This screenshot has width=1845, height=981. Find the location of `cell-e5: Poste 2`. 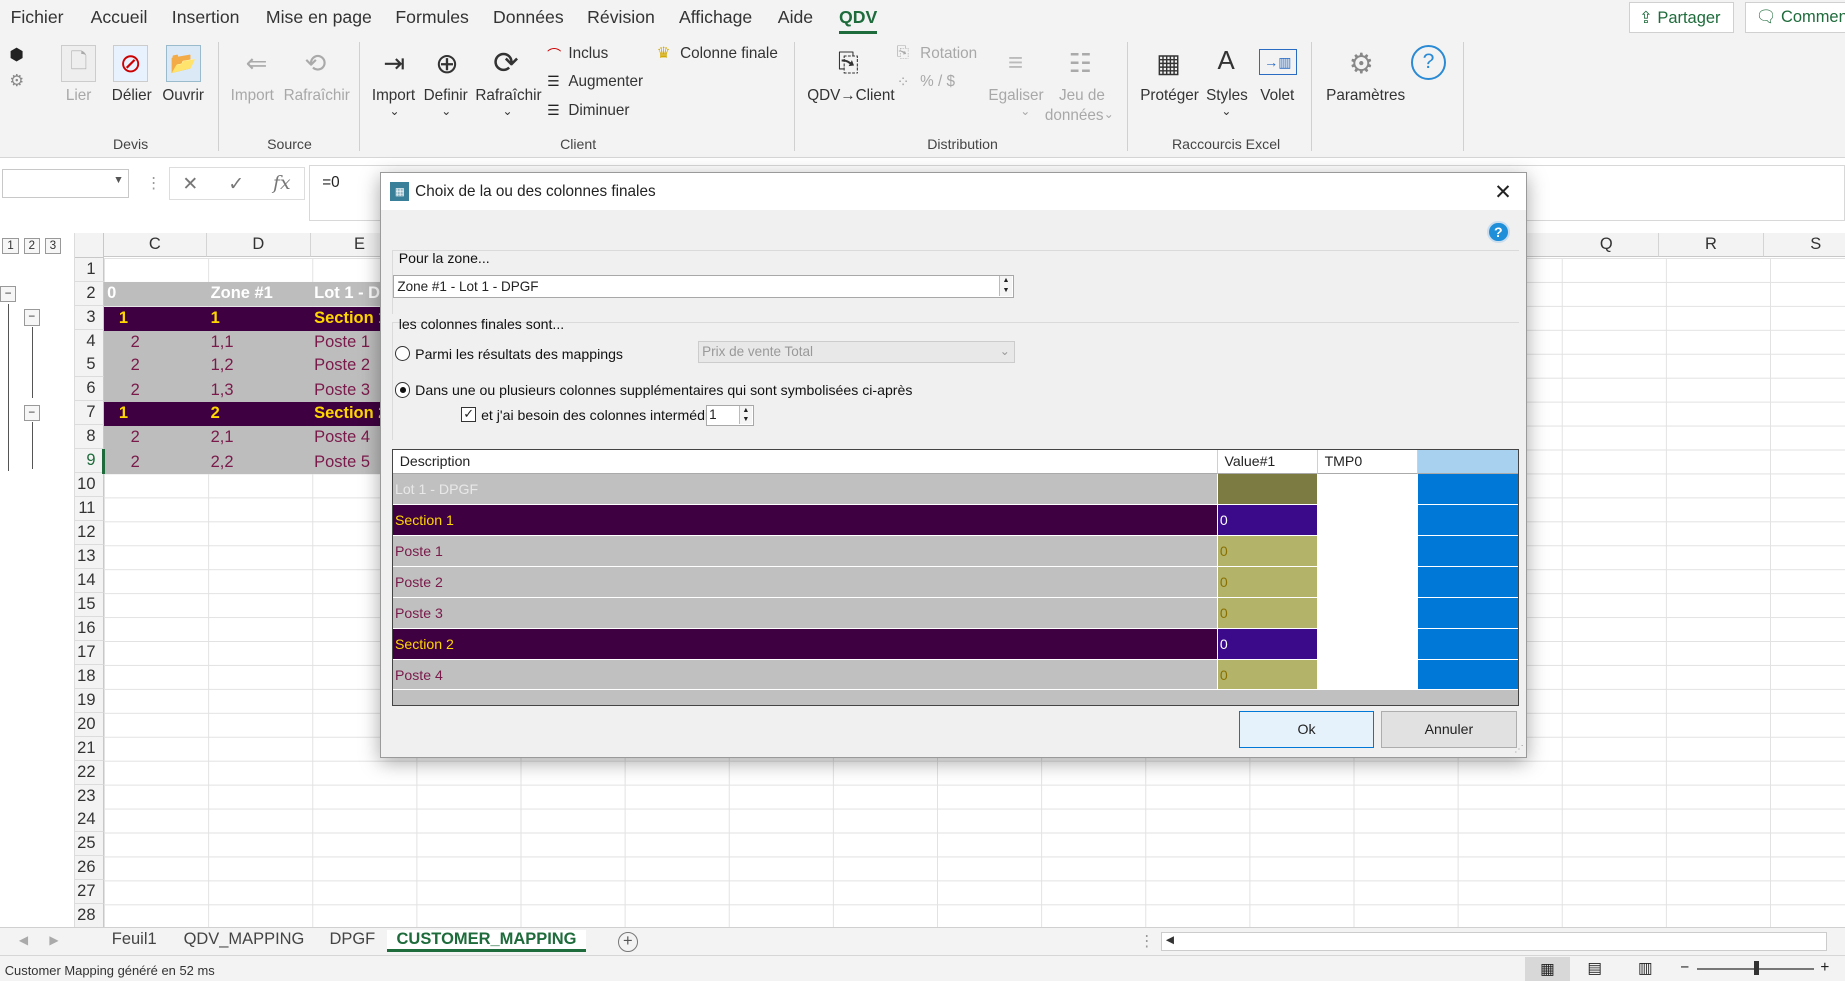

cell-e5: Poste 2 is located at coordinates (340, 366).